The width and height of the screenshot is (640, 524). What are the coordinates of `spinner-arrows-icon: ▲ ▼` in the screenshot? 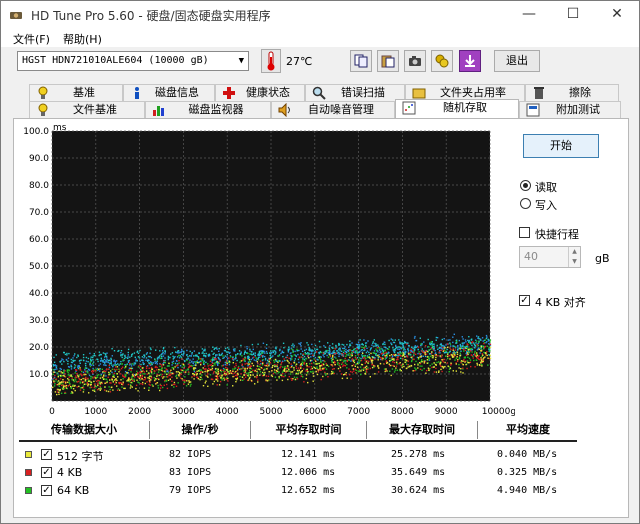 It's located at (574, 257).